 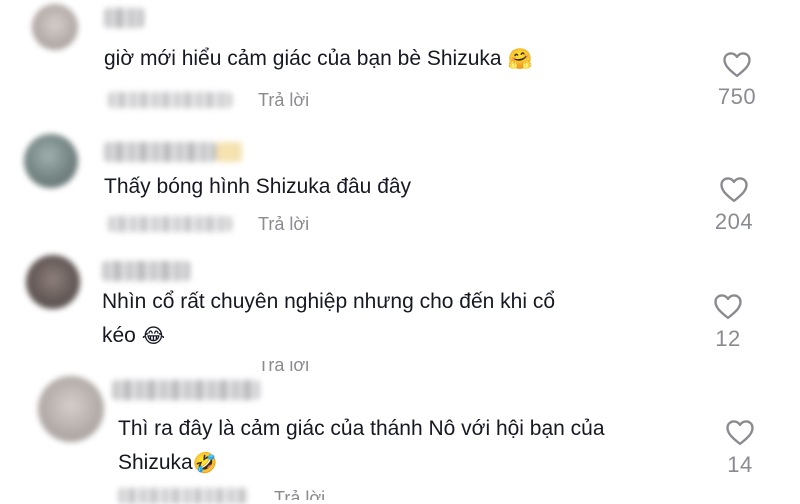 What do you see at coordinates (205, 463) in the screenshot?
I see `rolling-on-floor-laughing-emoji: 🤣` at bounding box center [205, 463].